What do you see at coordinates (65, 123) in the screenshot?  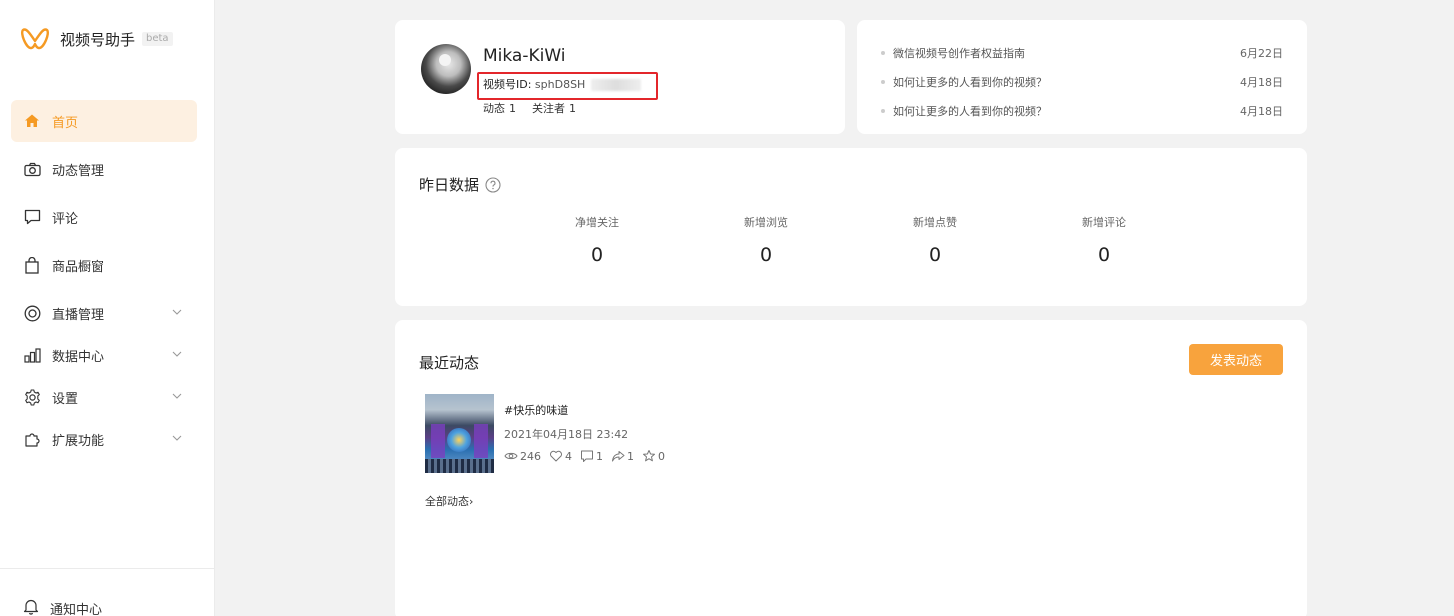 I see `sidebar-item-label: 首页` at bounding box center [65, 123].